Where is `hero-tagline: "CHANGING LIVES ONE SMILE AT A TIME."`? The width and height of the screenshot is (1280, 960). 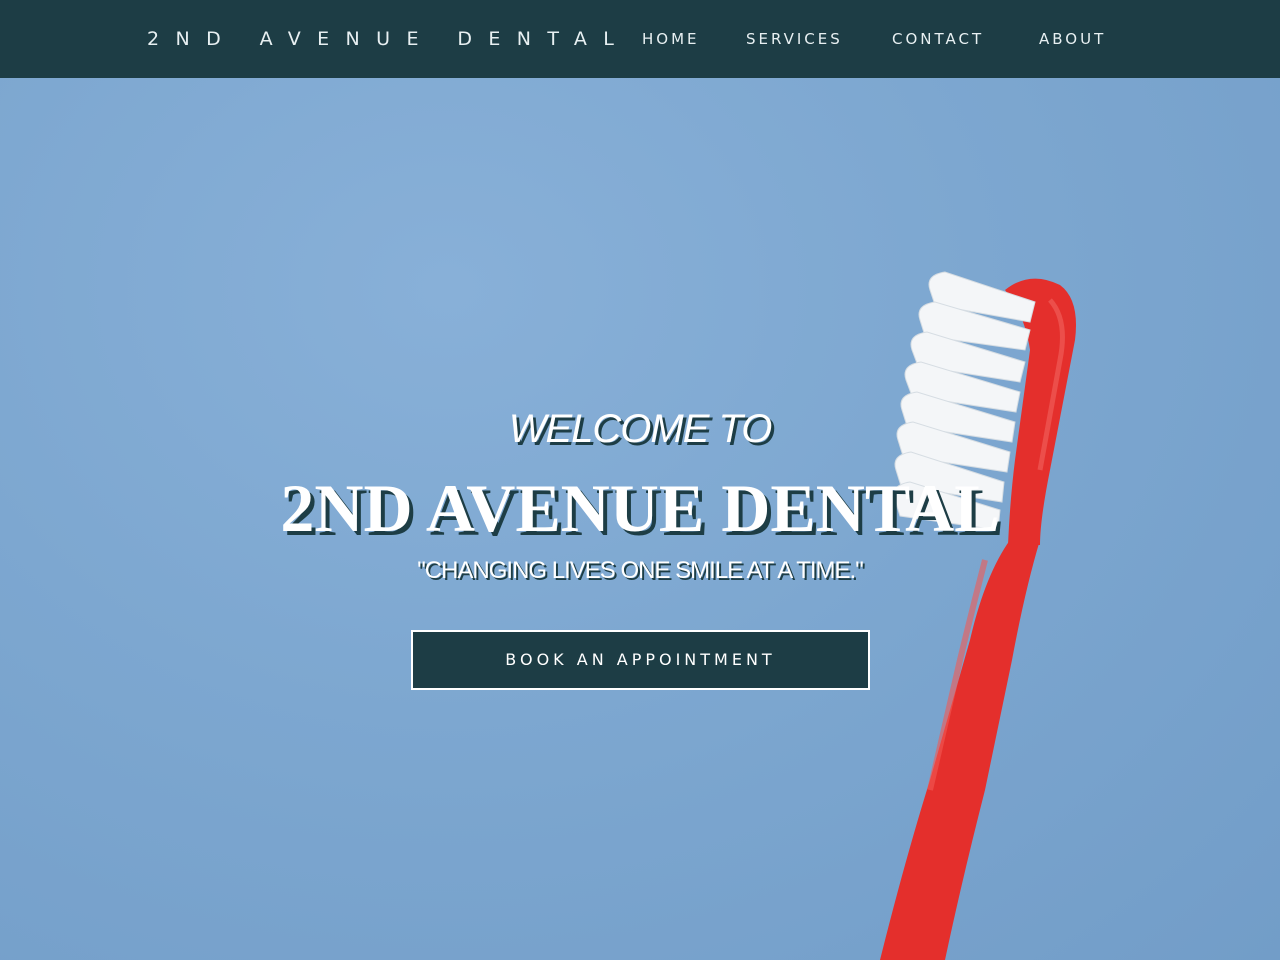 hero-tagline: "CHANGING LIVES ONE SMILE AT A TIME." is located at coordinates (640, 570).